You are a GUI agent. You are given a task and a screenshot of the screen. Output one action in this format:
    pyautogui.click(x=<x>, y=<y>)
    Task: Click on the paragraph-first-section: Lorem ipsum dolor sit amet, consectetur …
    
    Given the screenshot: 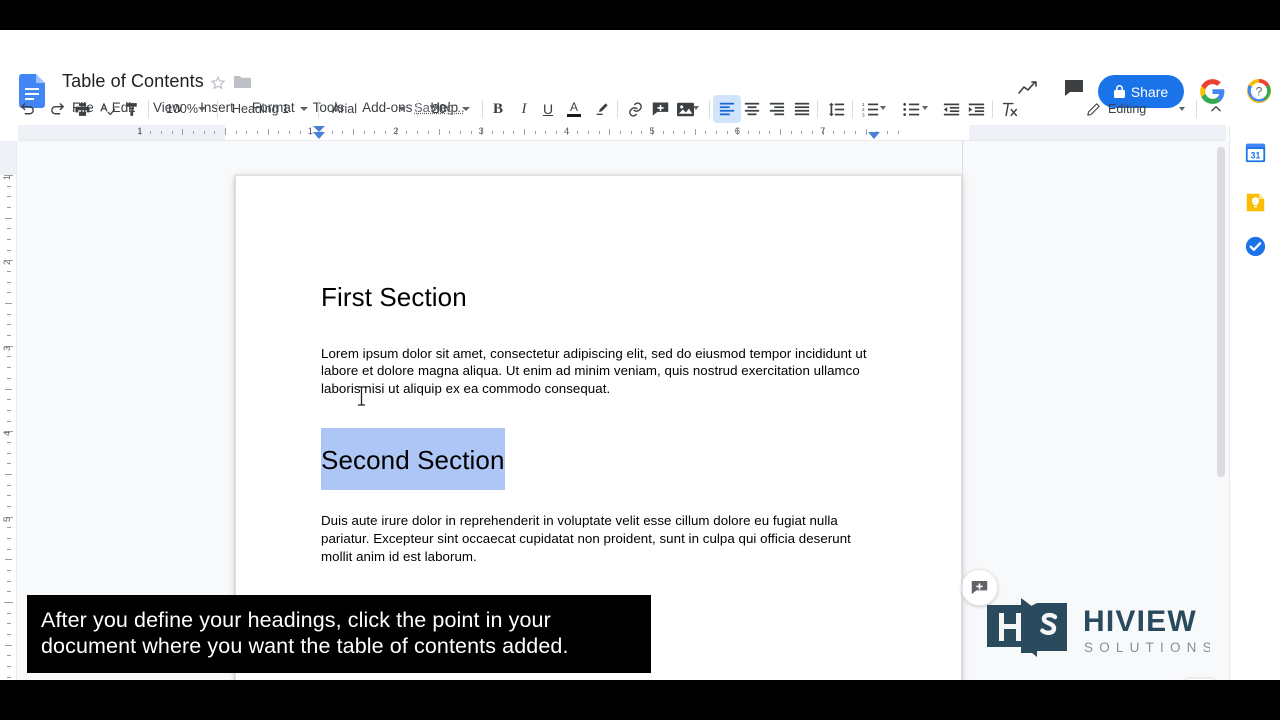 What is the action you would take?
    pyautogui.click(x=599, y=371)
    